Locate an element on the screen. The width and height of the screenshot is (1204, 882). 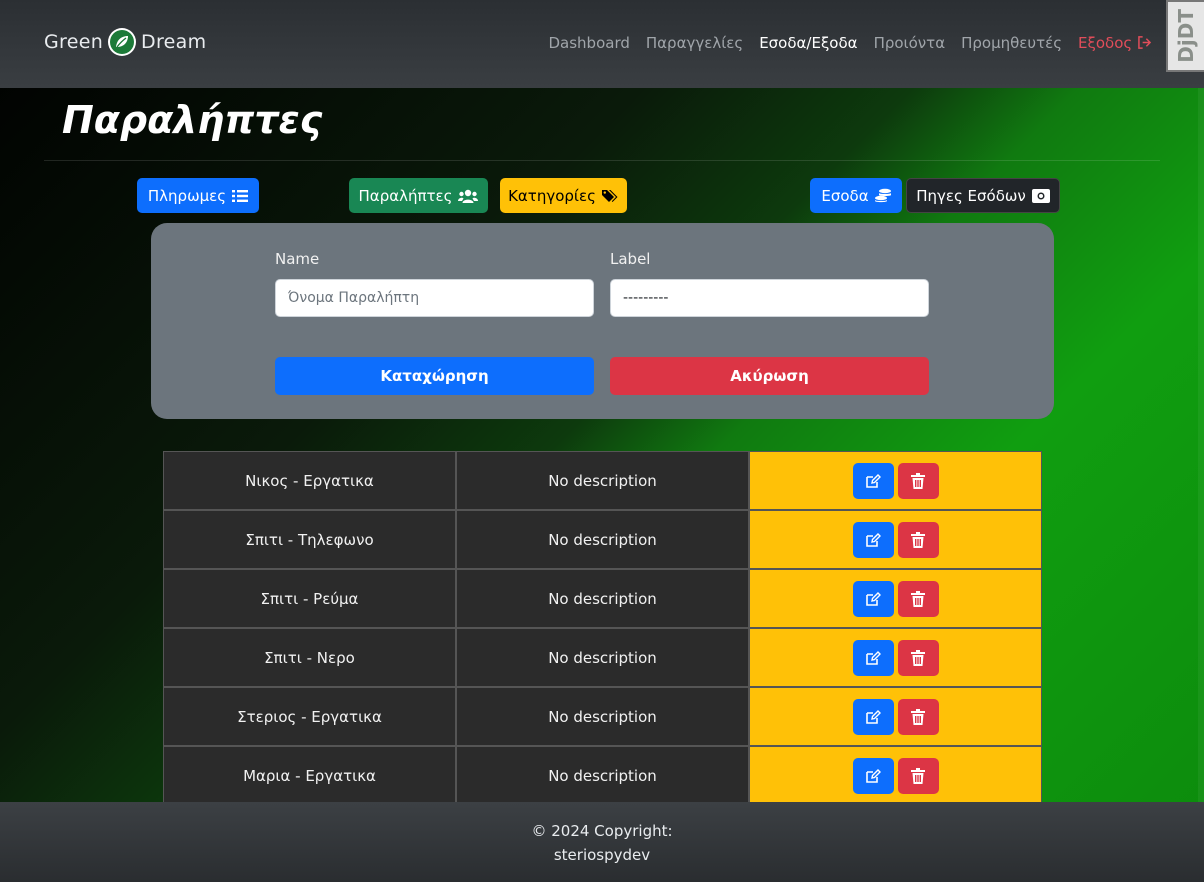
table-row: Νικος - Εργατικα No description is located at coordinates (602, 480).